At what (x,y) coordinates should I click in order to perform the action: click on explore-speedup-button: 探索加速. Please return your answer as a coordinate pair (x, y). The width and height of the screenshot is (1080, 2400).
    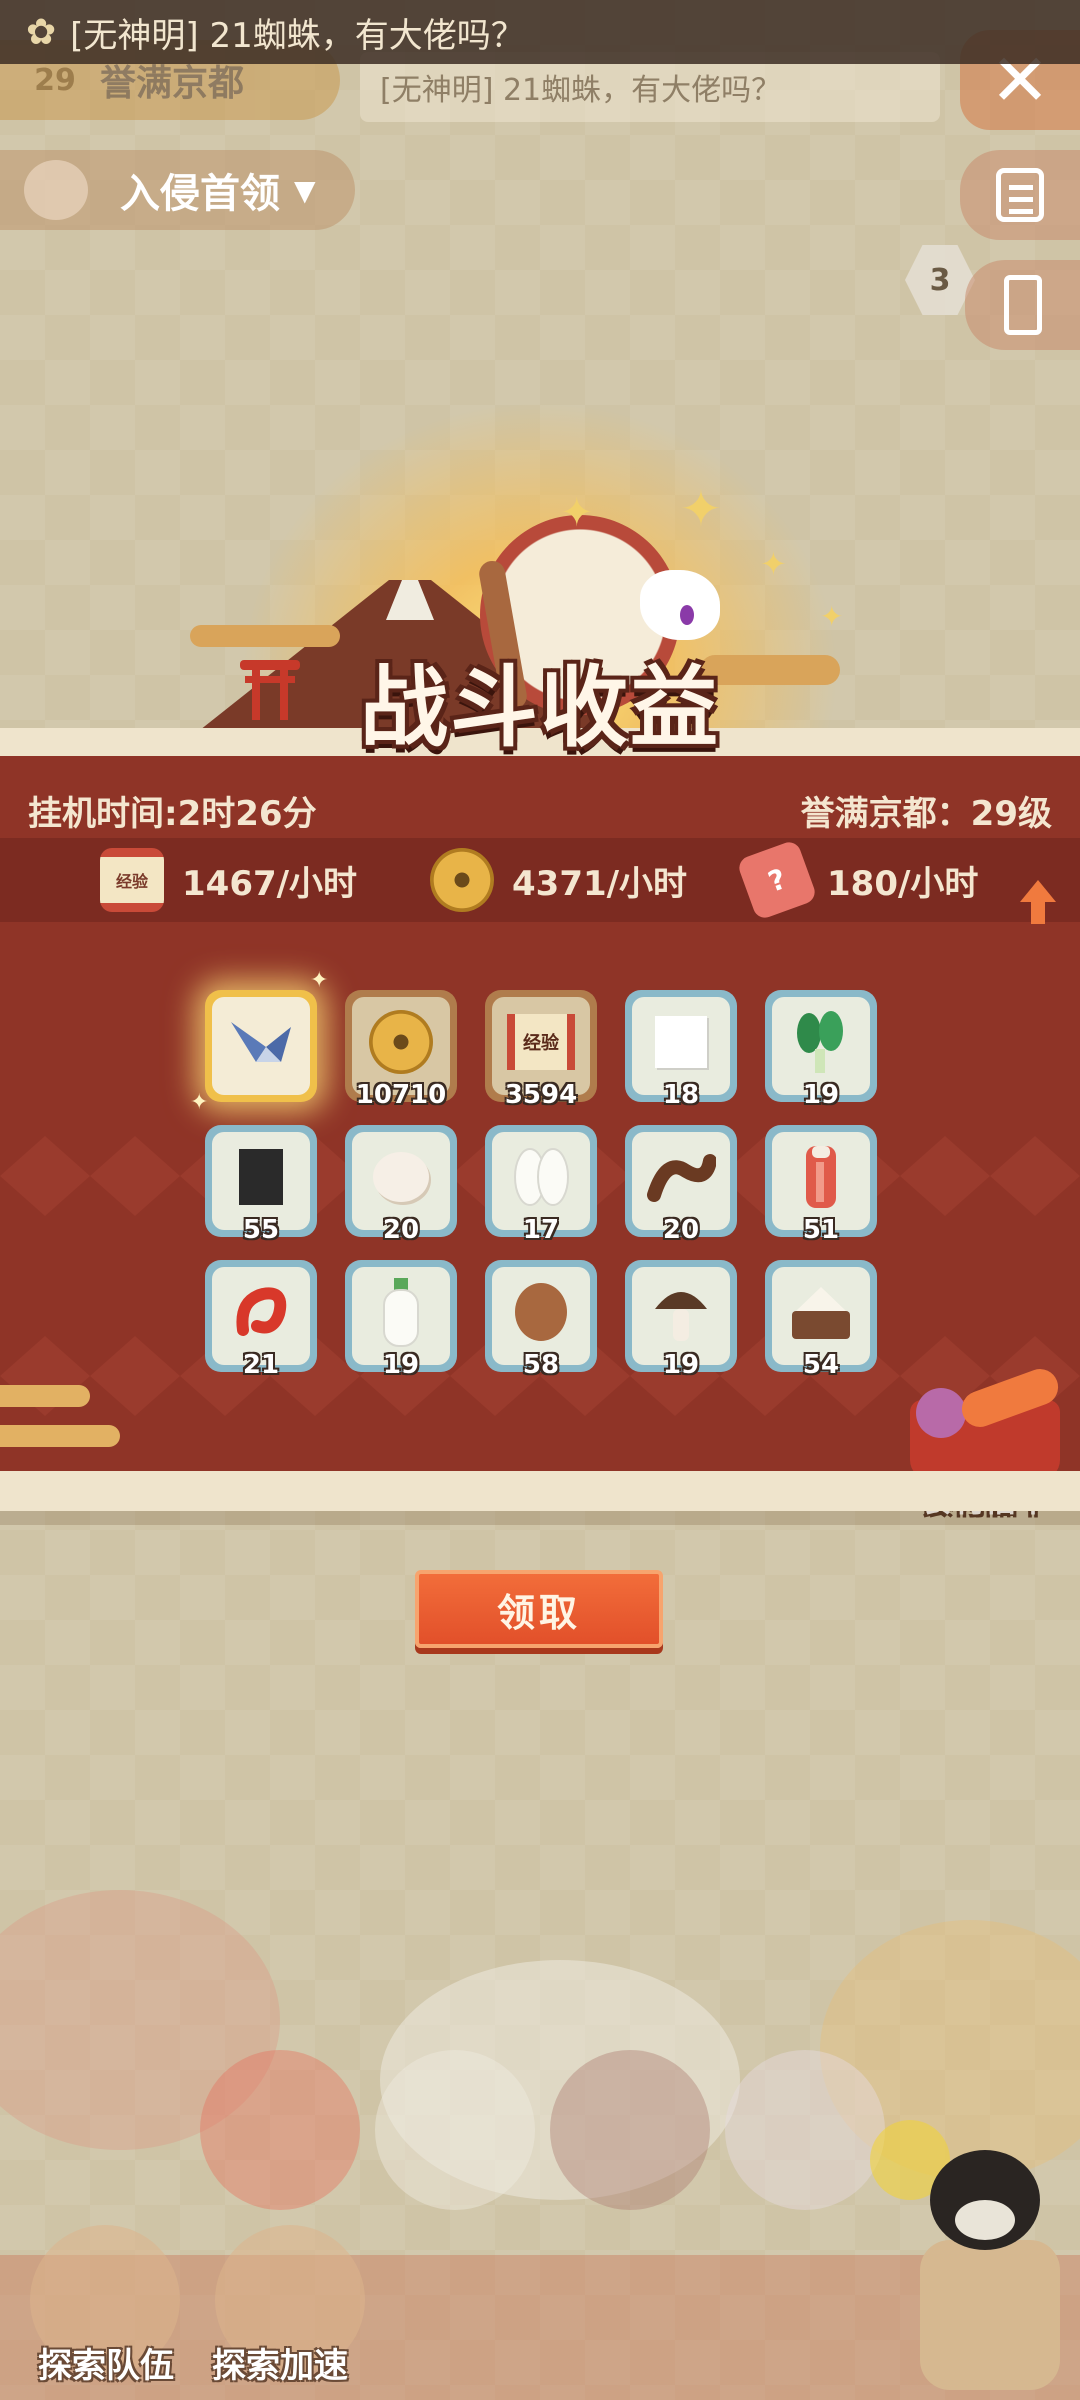
    Looking at the image, I should click on (280, 2362).